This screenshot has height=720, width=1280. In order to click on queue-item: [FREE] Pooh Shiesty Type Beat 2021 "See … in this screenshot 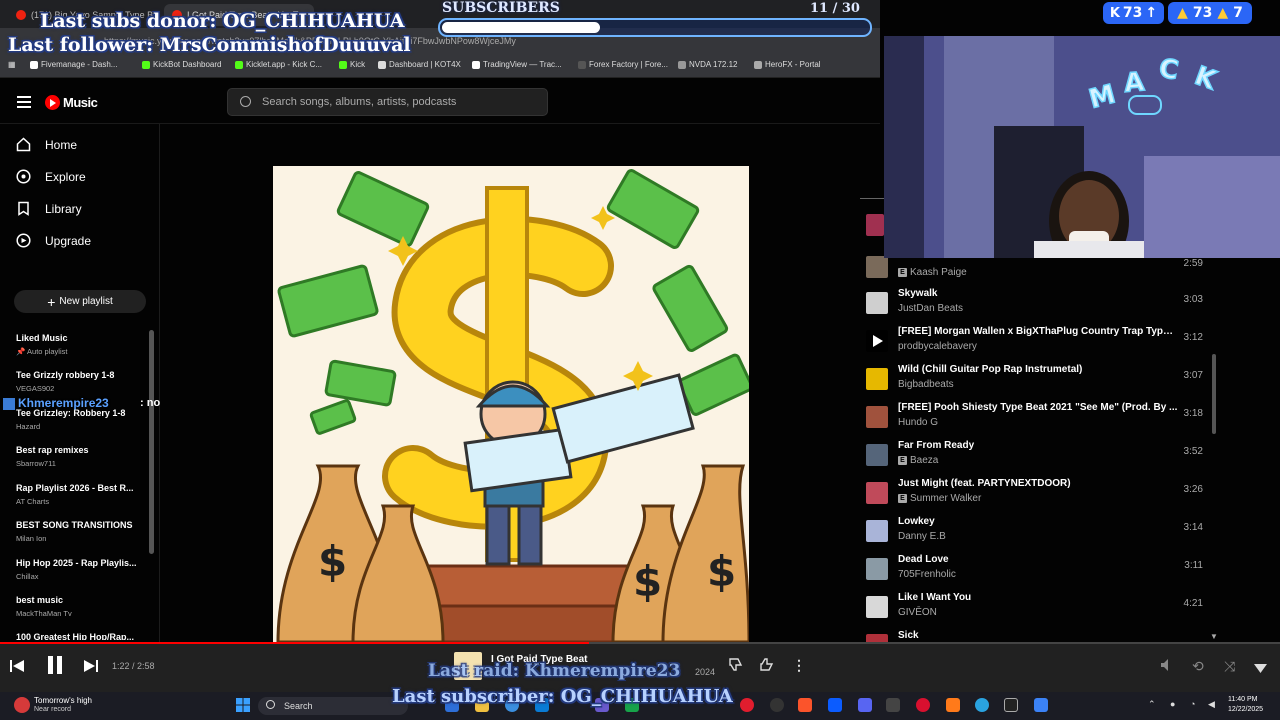, I will do `click(1036, 421)`.